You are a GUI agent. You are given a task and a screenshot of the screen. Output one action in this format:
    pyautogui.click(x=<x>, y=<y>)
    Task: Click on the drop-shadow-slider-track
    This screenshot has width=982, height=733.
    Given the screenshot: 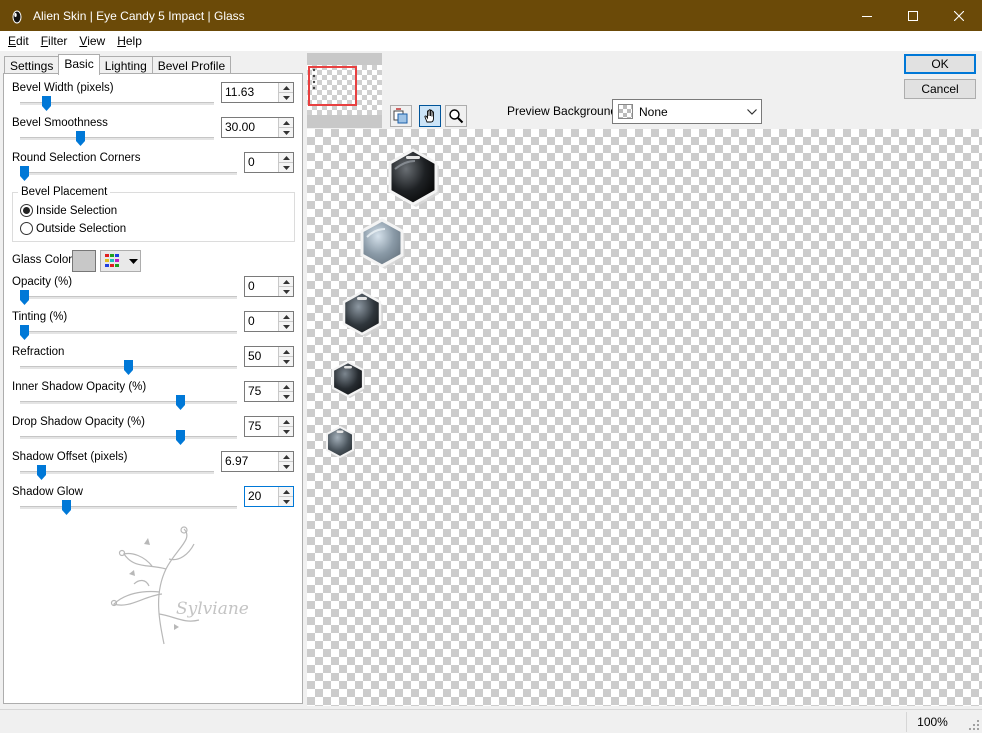 What is the action you would take?
    pyautogui.click(x=128, y=437)
    